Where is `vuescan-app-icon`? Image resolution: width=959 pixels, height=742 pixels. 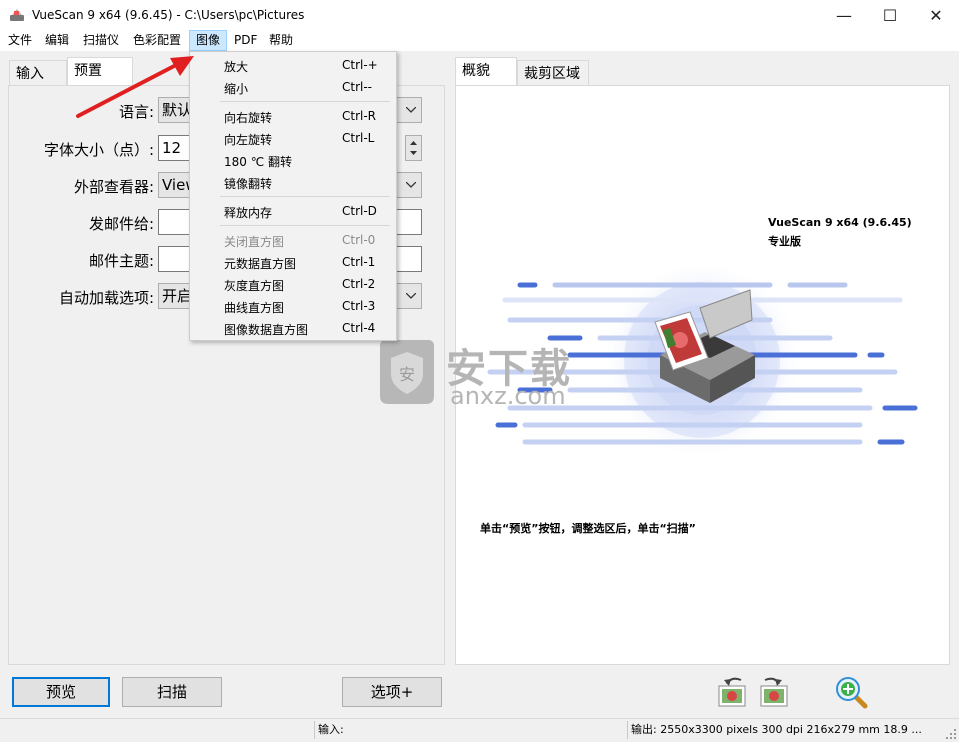
vuescan-app-icon is located at coordinates (17, 15).